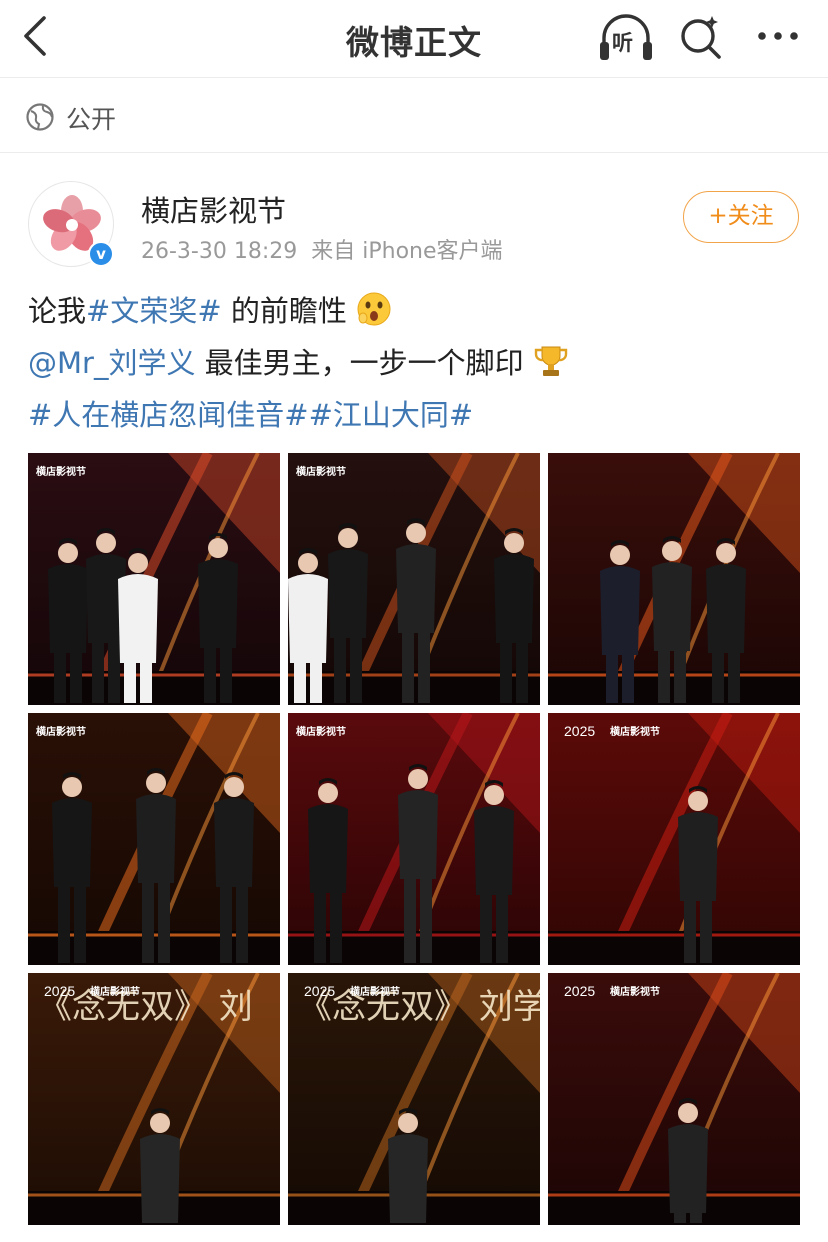  What do you see at coordinates (551, 361) in the screenshot?
I see `trophy-emoji-icon` at bounding box center [551, 361].